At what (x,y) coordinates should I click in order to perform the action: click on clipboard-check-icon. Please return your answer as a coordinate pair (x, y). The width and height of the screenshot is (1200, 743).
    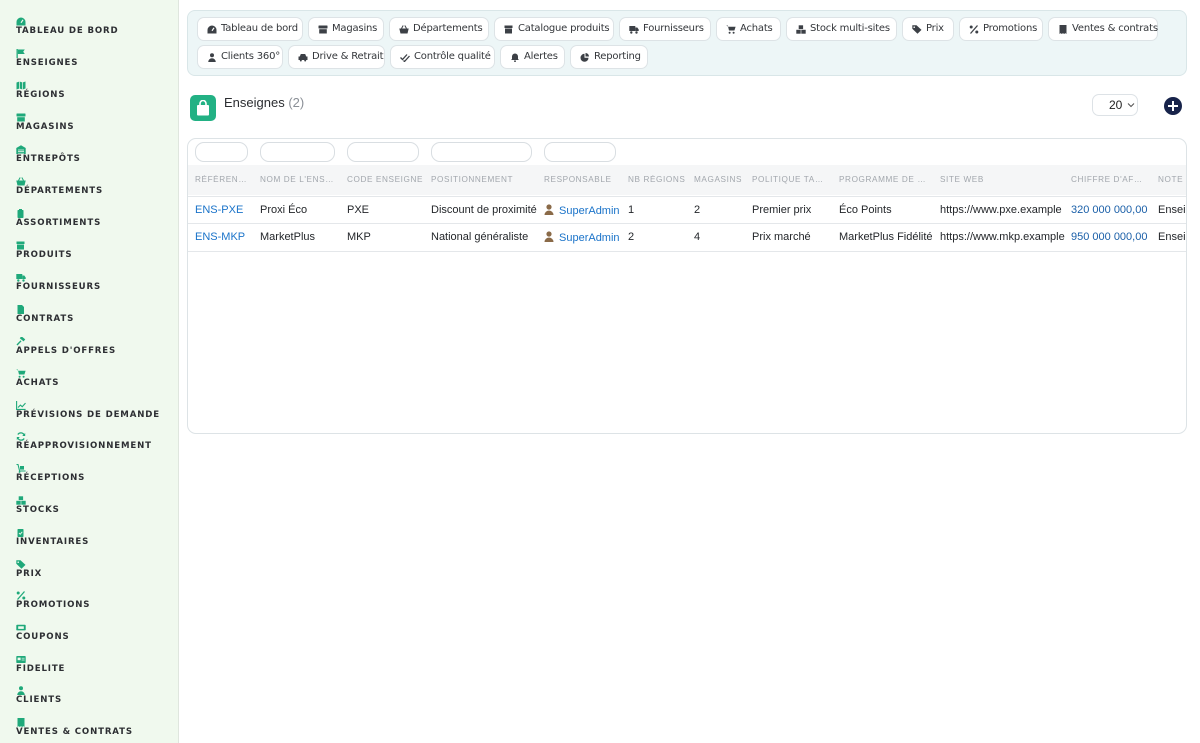
    Looking at the image, I should click on (21, 532).